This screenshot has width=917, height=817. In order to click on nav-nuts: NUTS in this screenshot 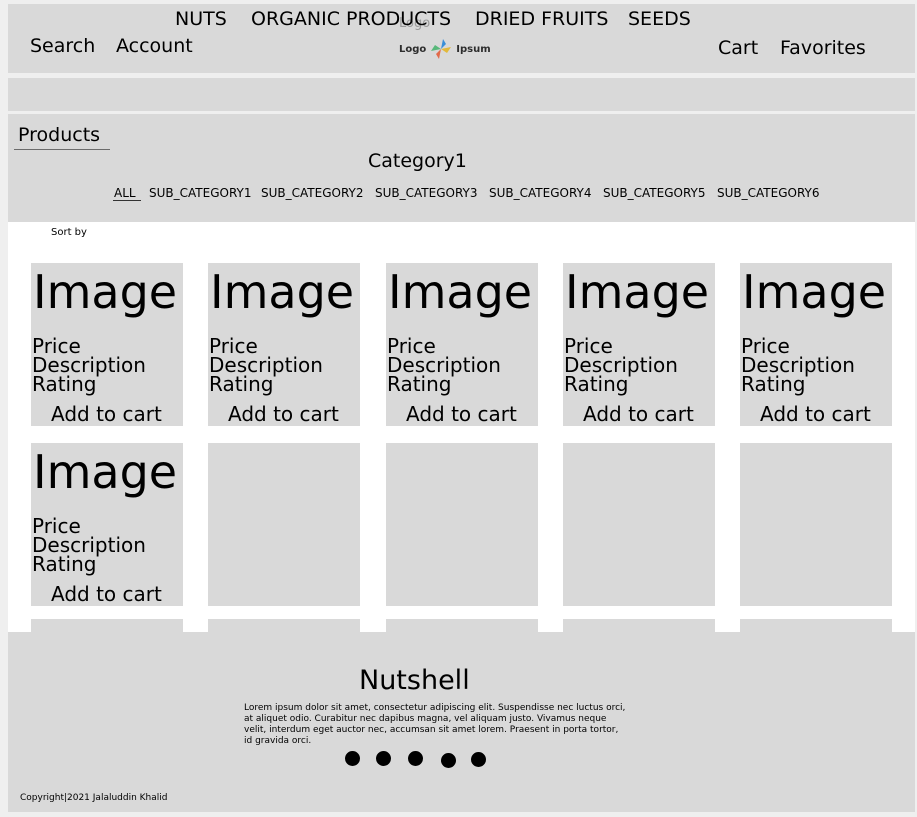, I will do `click(201, 19)`.